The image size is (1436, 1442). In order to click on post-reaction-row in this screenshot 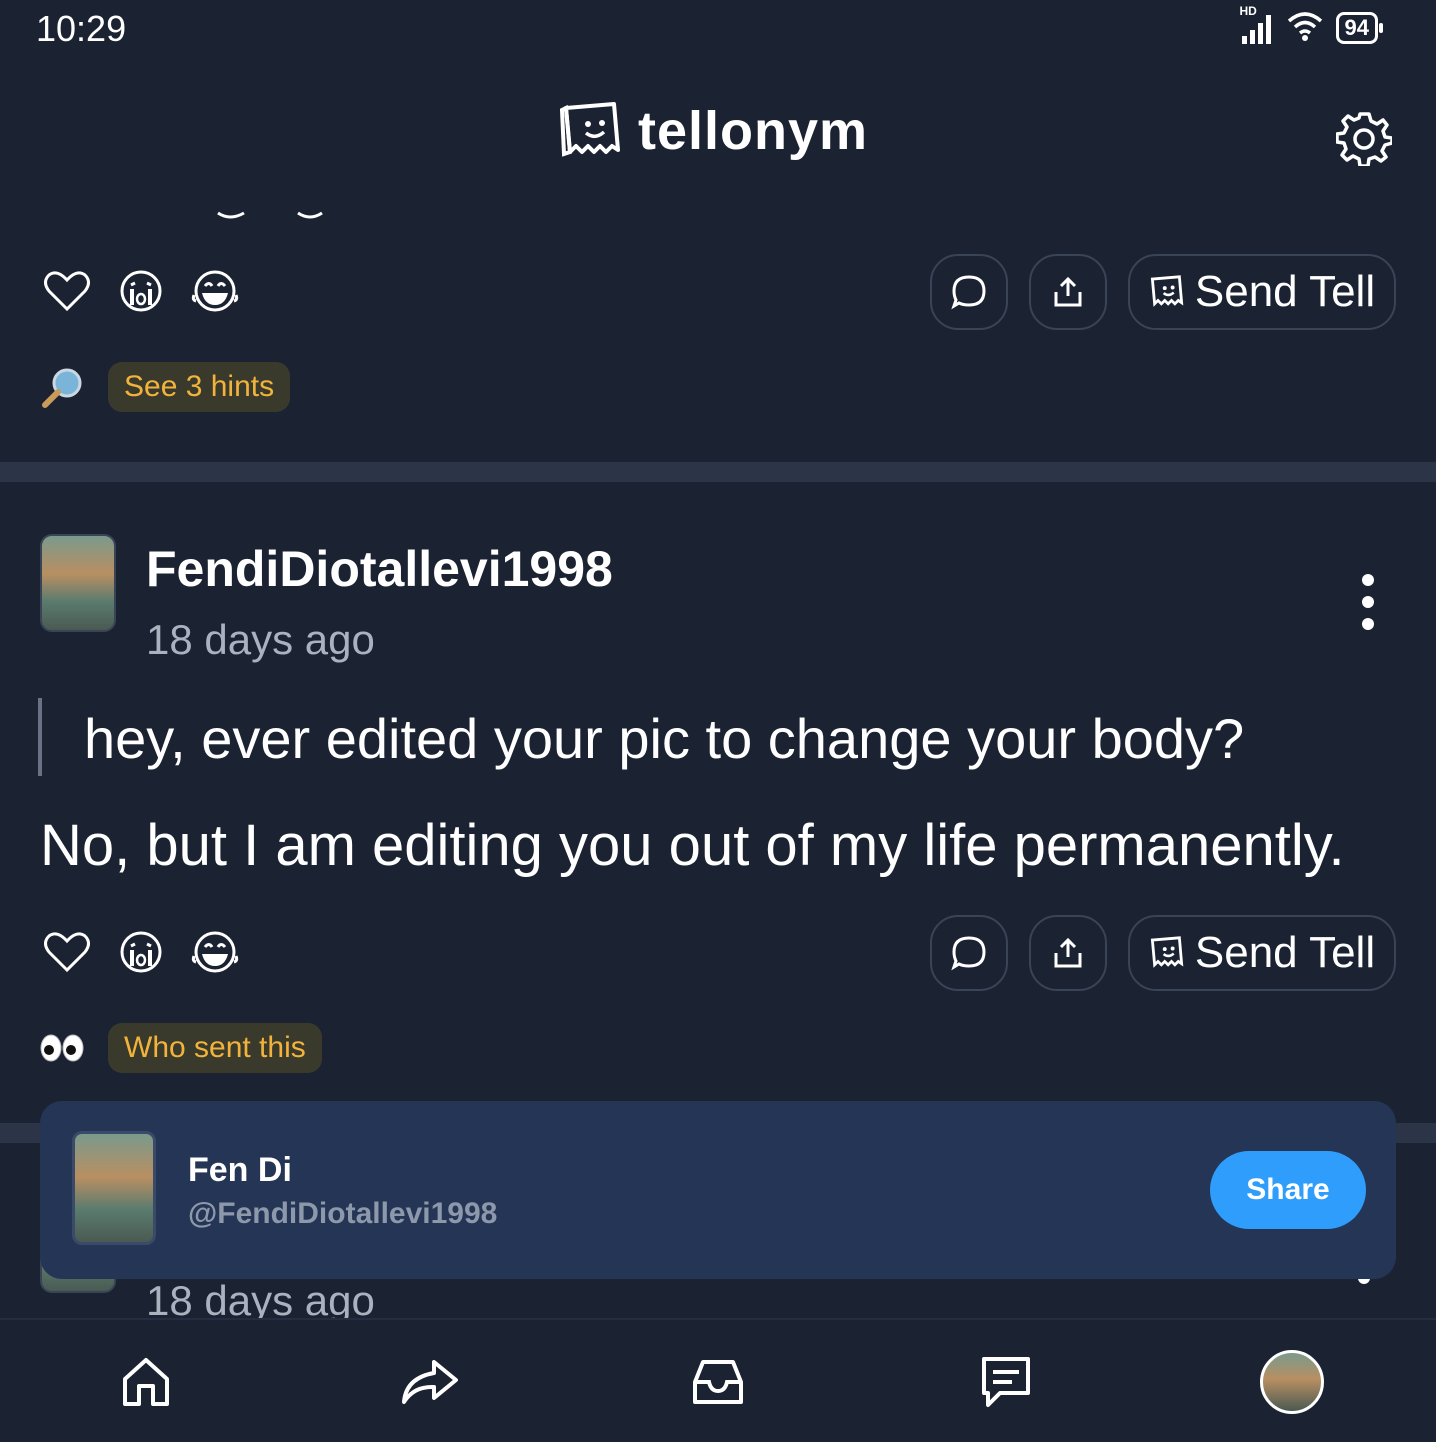, I will do `click(141, 952)`.